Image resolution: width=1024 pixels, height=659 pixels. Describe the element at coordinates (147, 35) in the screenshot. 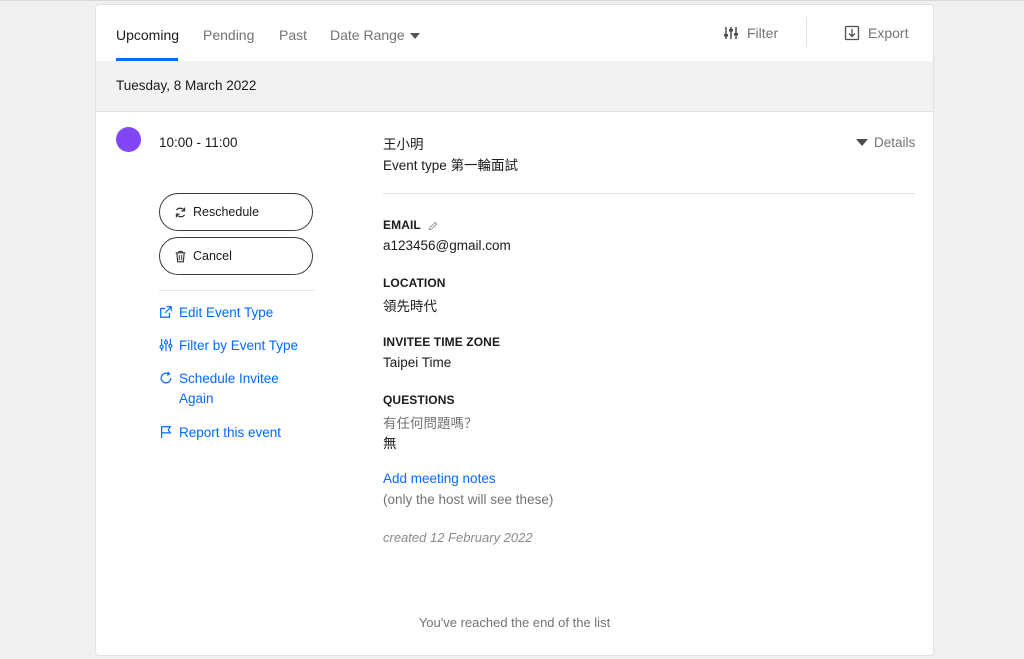

I see `tab-upcoming: Upcoming` at that location.